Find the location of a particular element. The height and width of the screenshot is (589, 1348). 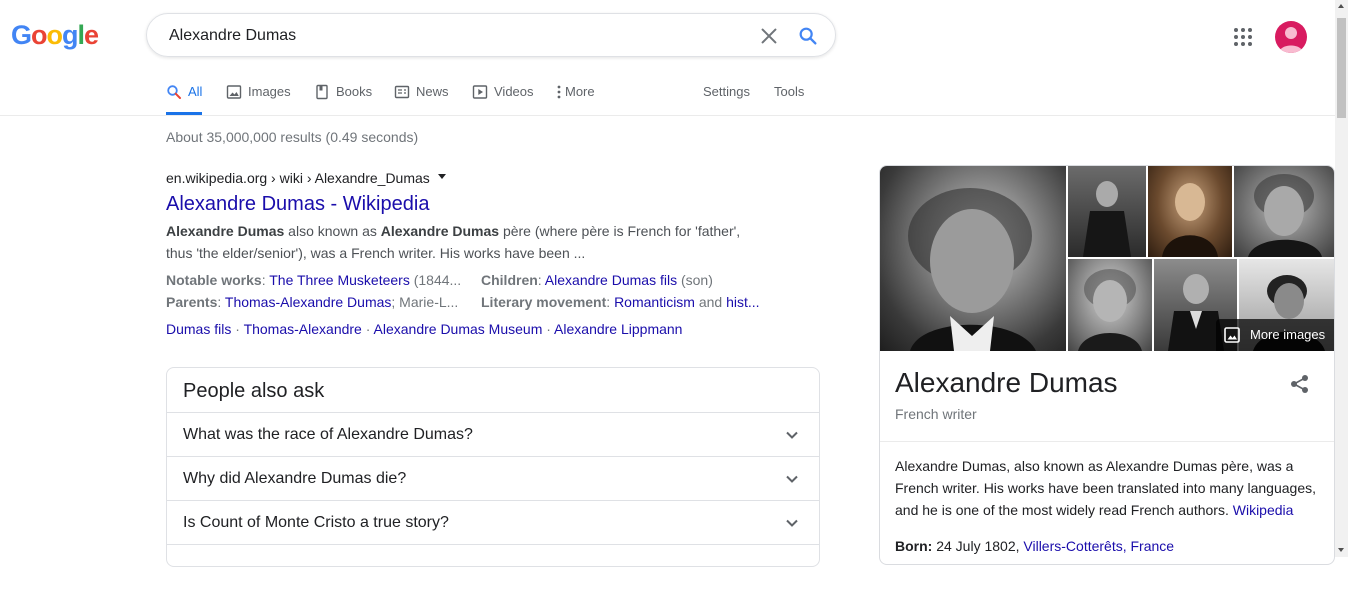

scroll-thumb is located at coordinates (1341, 68).